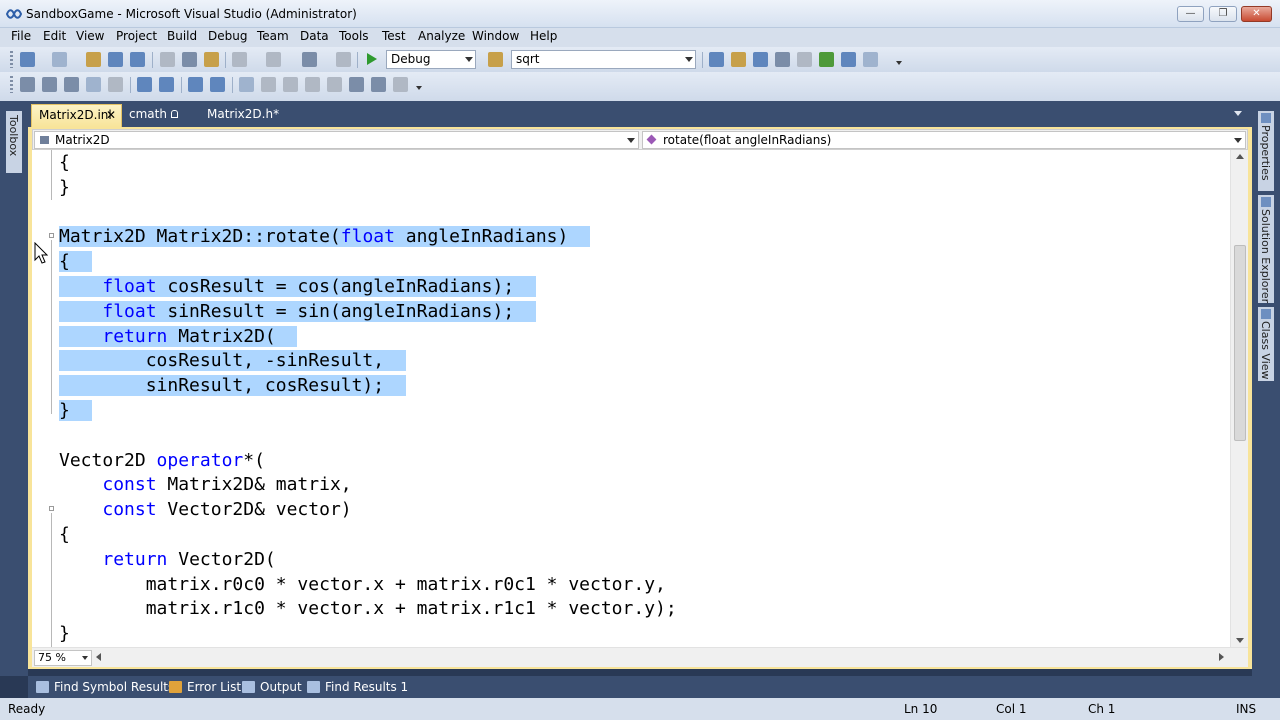 Image resolution: width=1280 pixels, height=720 pixels. Describe the element at coordinates (804, 59) in the screenshot. I see `extension-manager-icon` at that location.